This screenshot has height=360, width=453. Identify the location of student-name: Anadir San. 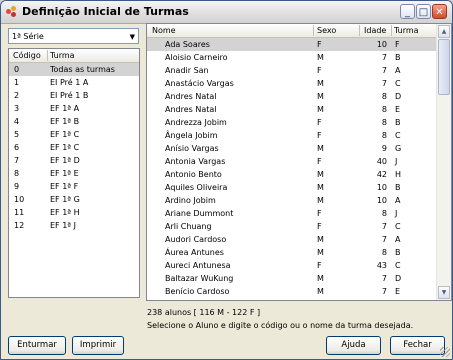
(187, 70).